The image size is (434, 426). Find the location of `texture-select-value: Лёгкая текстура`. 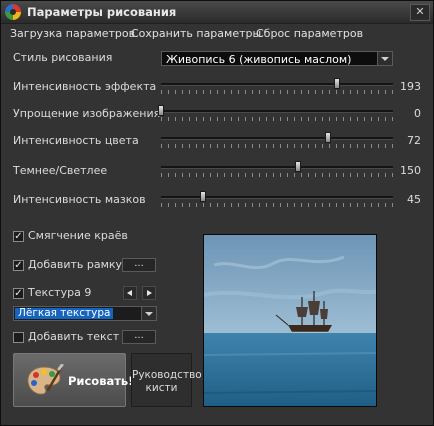

texture-select-value: Лёгкая текстура is located at coordinates (64, 313).